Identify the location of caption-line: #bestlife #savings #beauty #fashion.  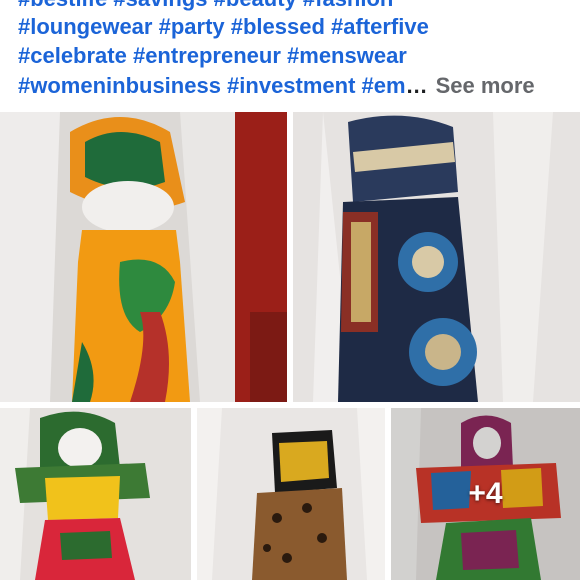
(205, 6).